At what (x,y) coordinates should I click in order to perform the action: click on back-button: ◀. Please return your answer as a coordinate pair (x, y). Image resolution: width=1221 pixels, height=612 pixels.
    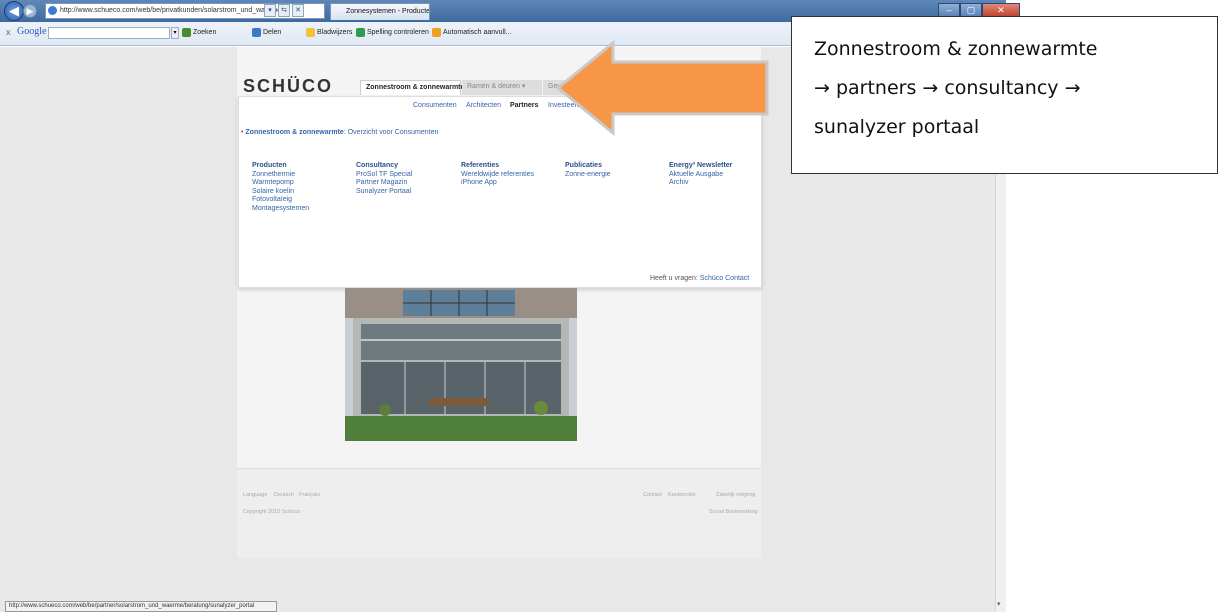
    Looking at the image, I should click on (14, 11).